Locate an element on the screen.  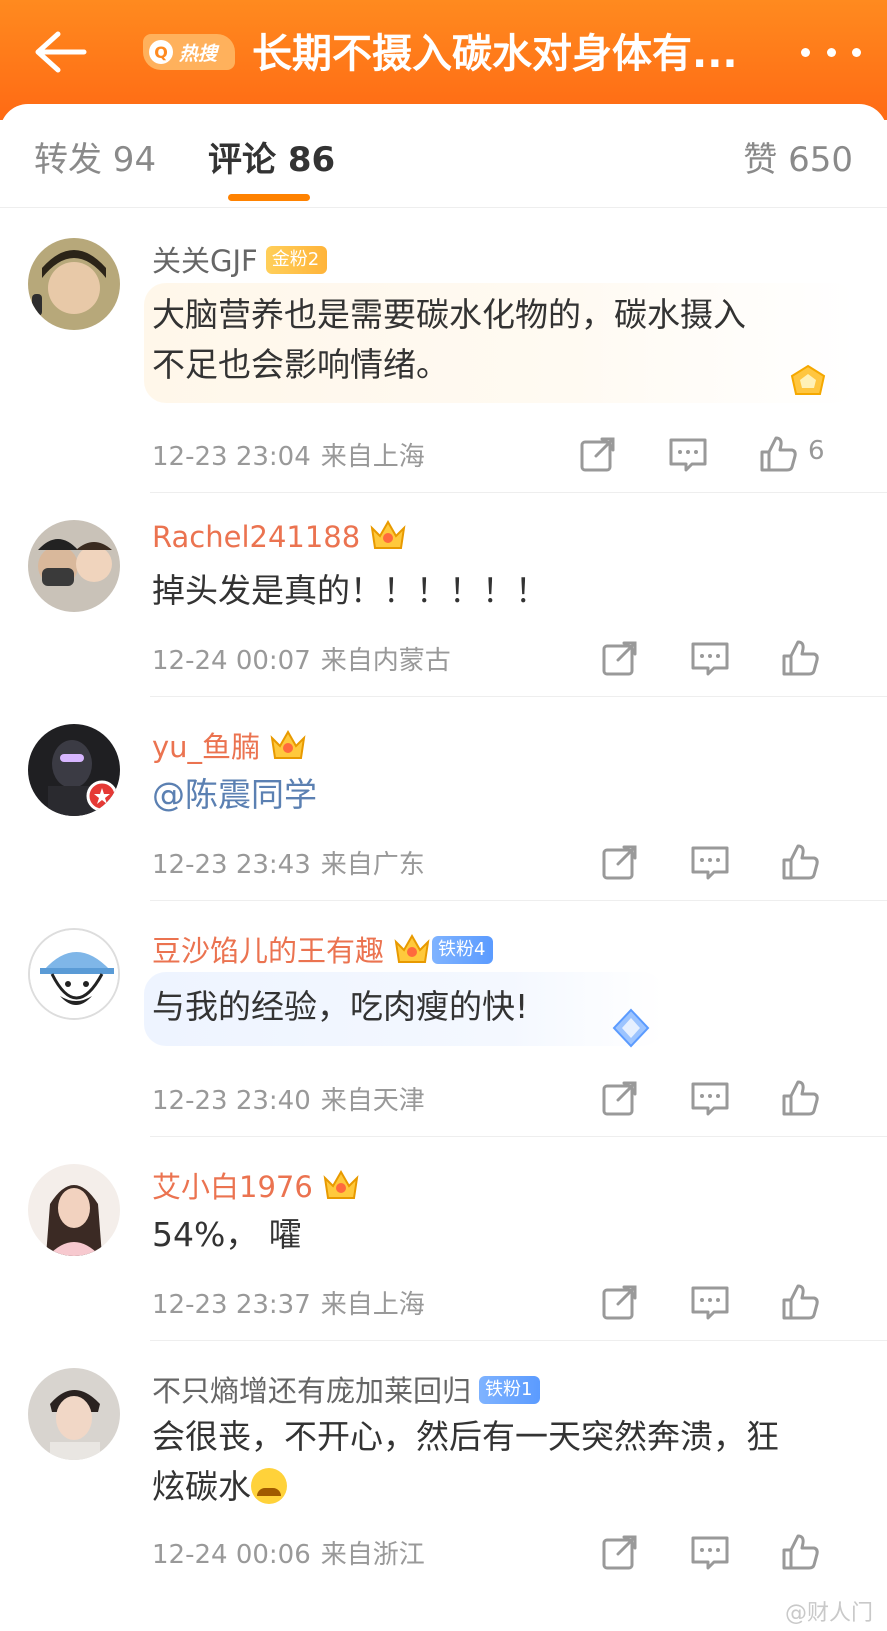
comment-time: 12-24 00:07 is located at coordinates (231, 661).